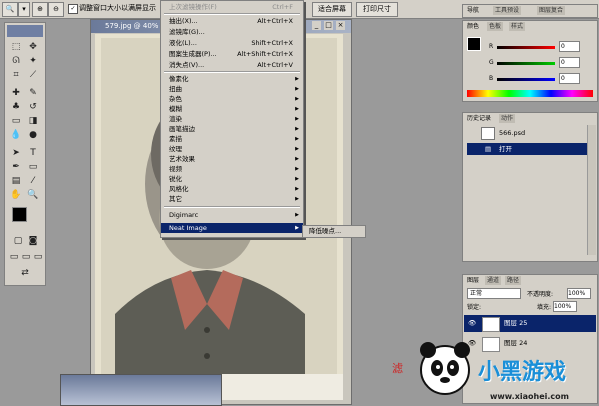 This screenshot has height=406, width=599. What do you see at coordinates (526, 47) in the screenshot?
I see `channel-r-slider` at bounding box center [526, 47].